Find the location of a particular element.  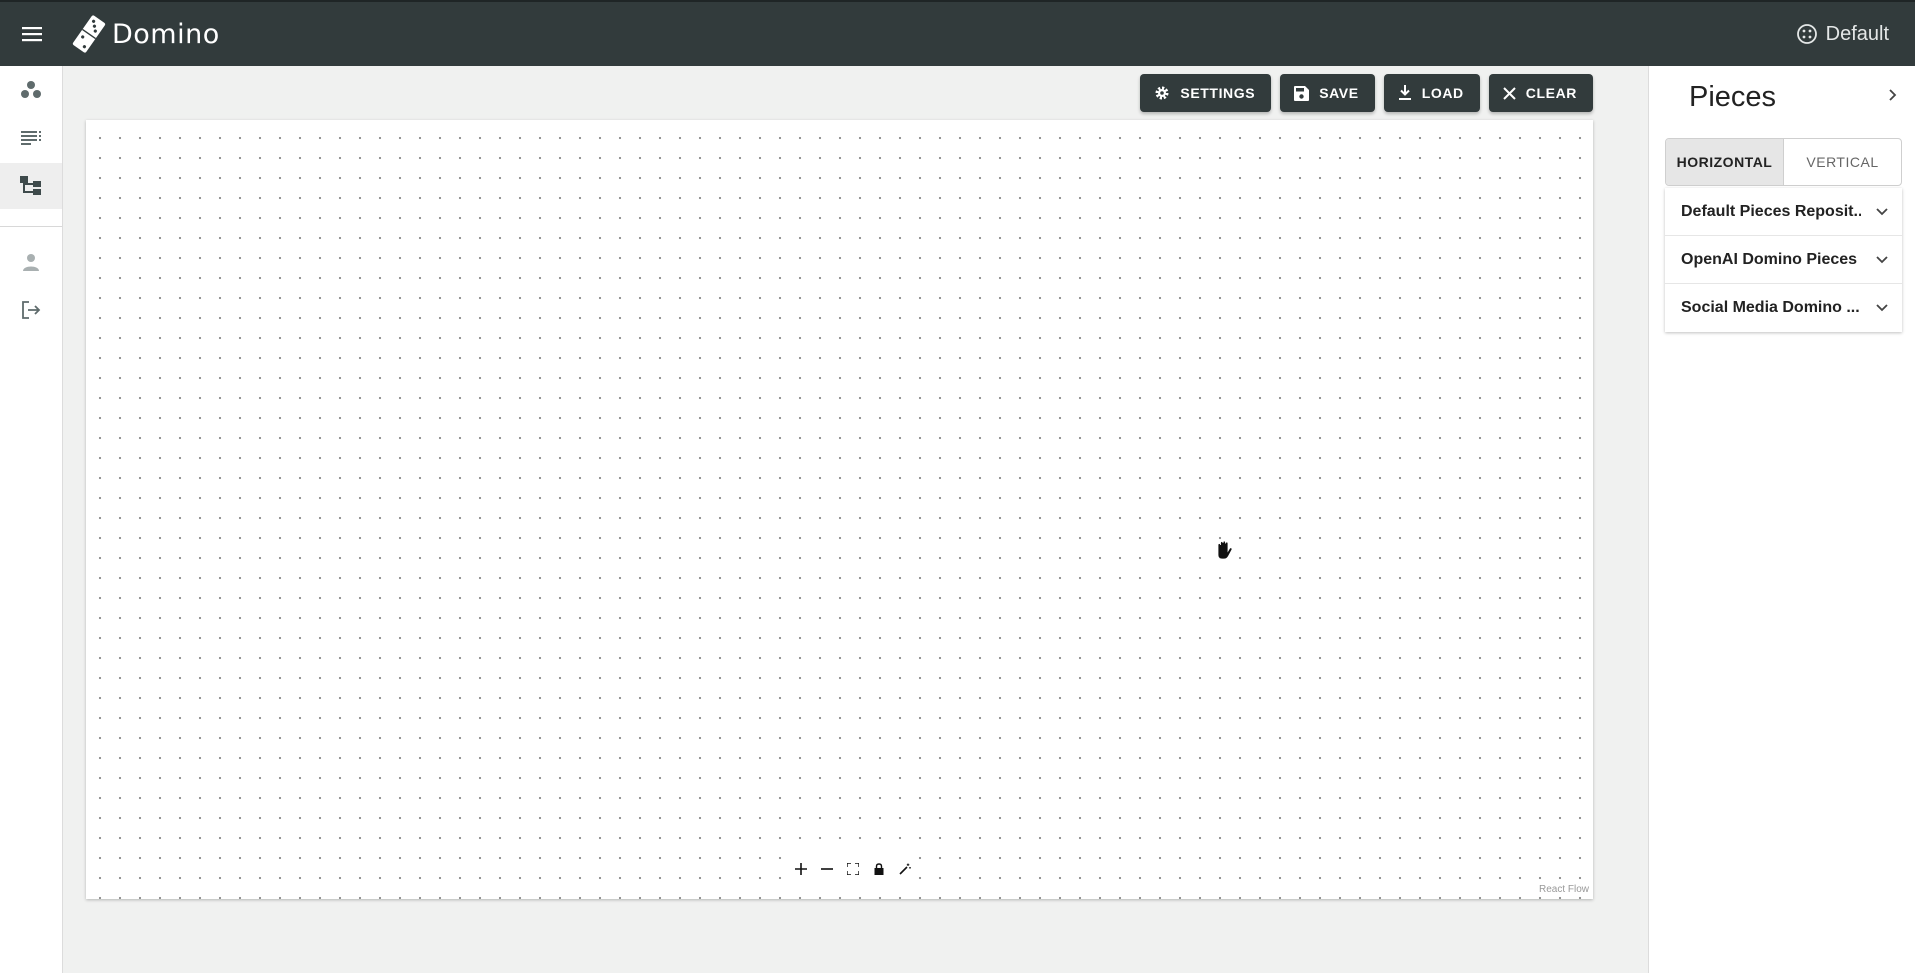

clear-label: CLEAR is located at coordinates (1551, 93).